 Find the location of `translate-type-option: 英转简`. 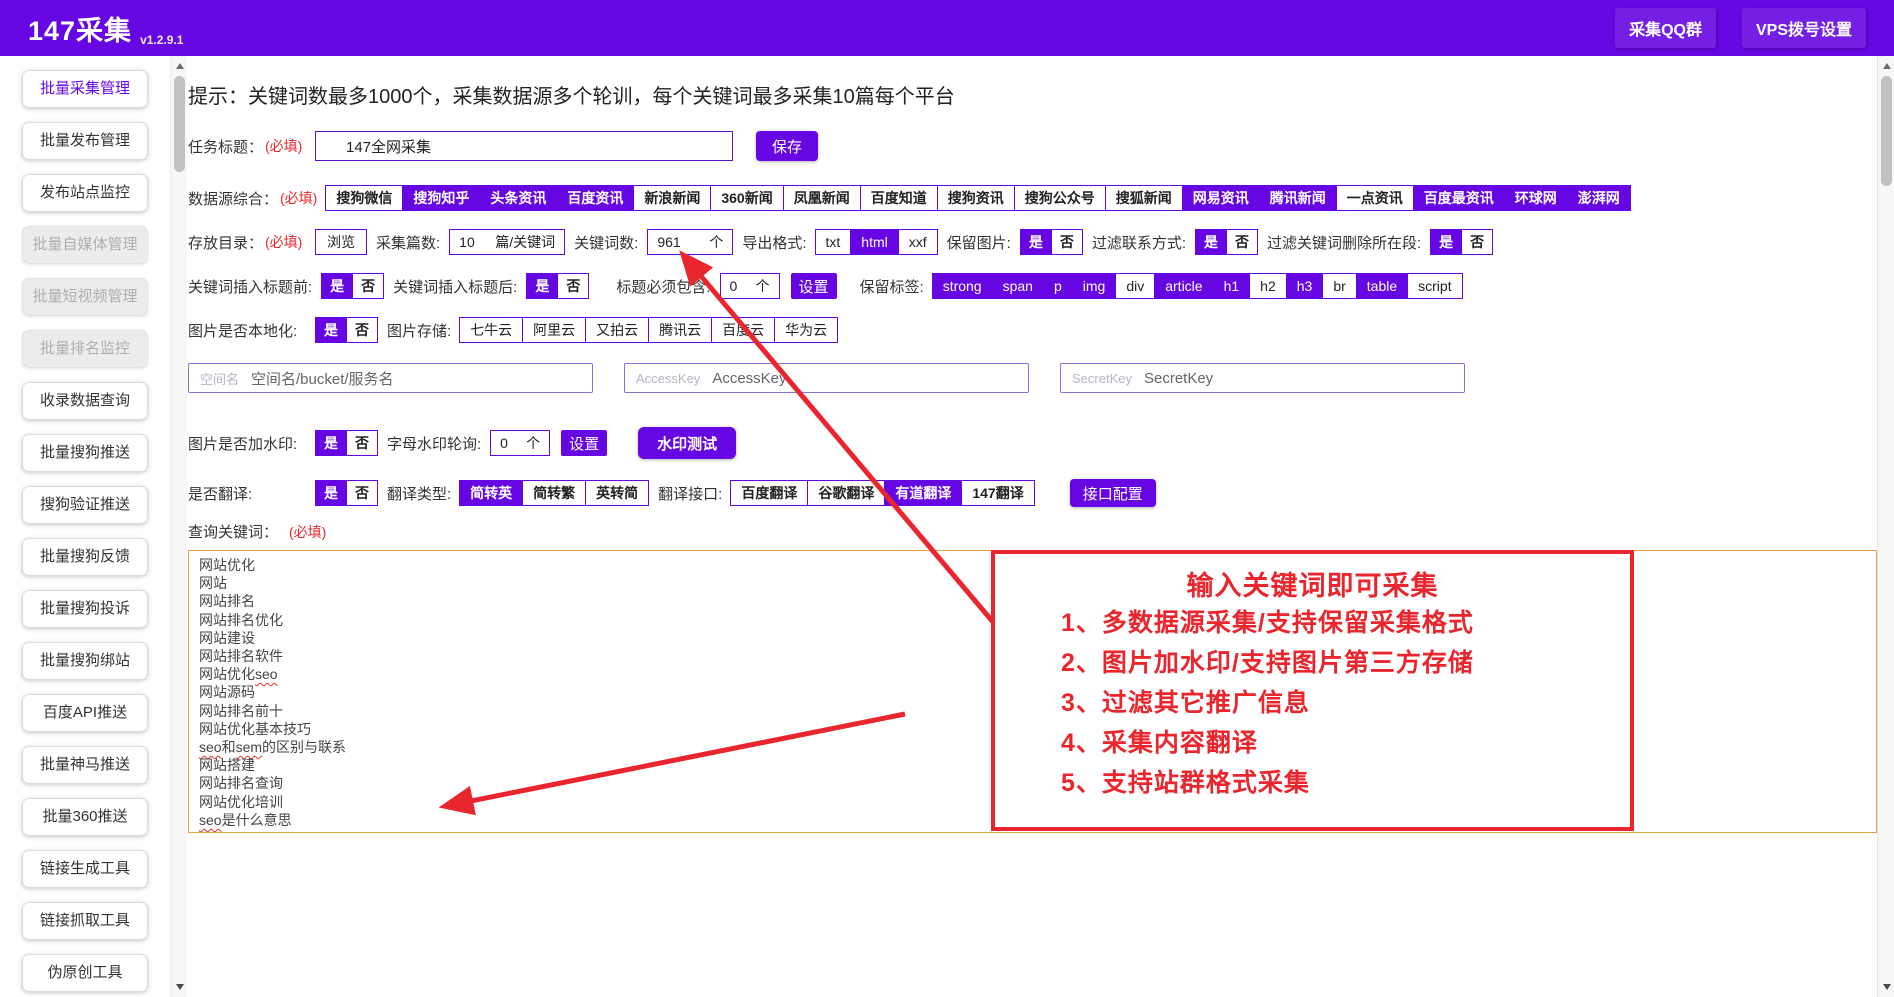

translate-type-option: 英转简 is located at coordinates (617, 493).